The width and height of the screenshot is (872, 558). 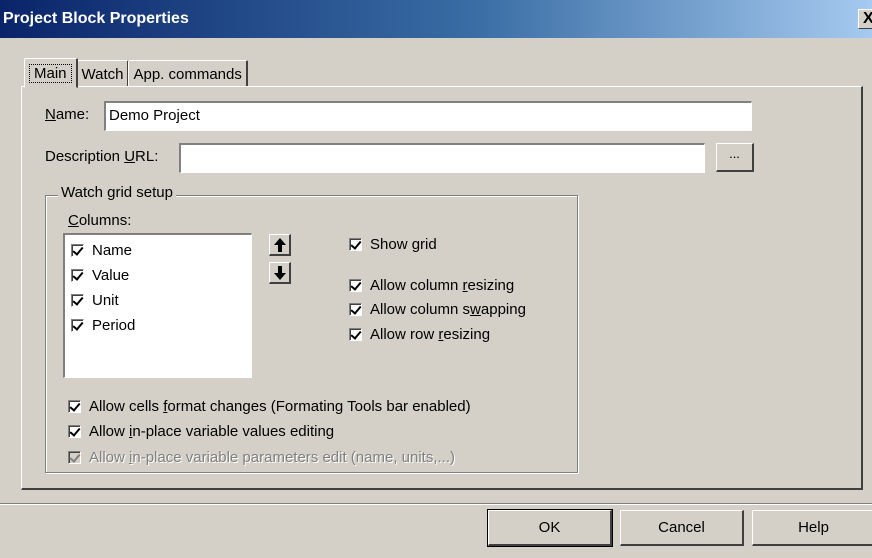 I want to click on description-url-label: Description URL:, so click(x=102, y=156).